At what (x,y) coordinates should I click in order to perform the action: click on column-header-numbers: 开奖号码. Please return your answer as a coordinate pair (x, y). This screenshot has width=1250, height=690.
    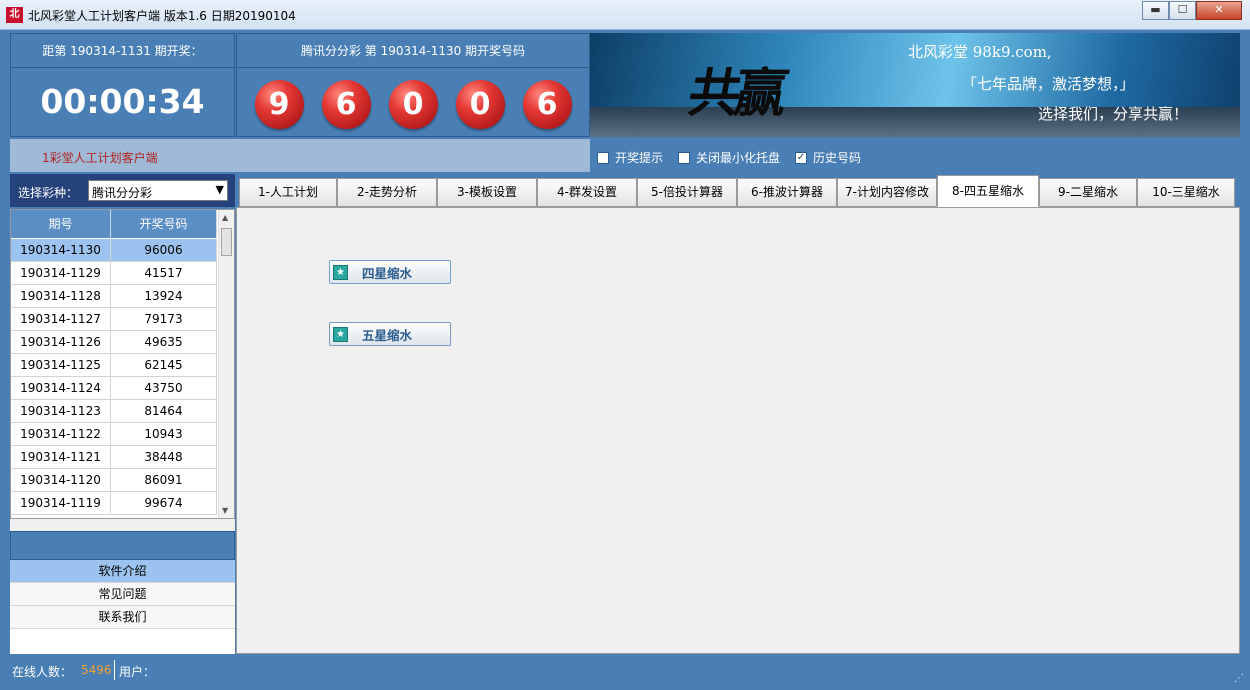
    Looking at the image, I should click on (164, 224).